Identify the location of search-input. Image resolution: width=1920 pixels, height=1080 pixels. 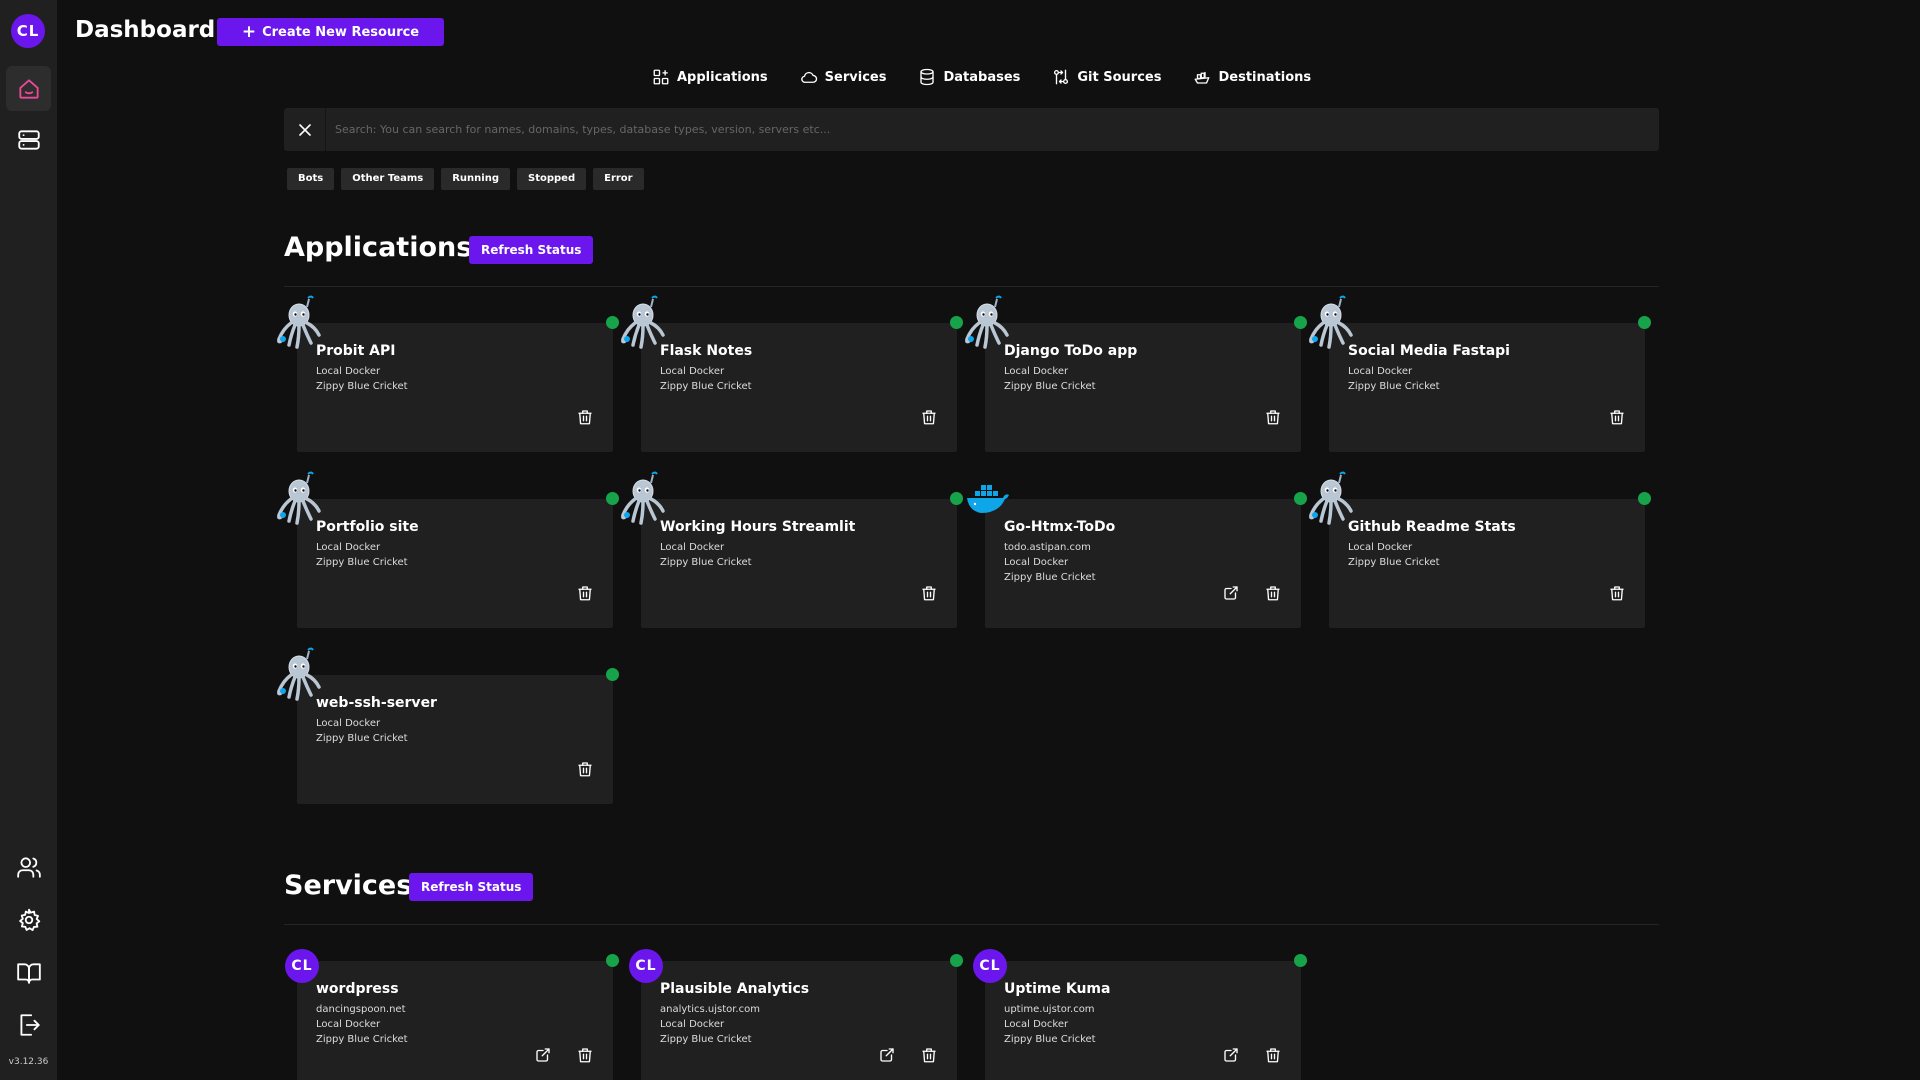
(992, 129).